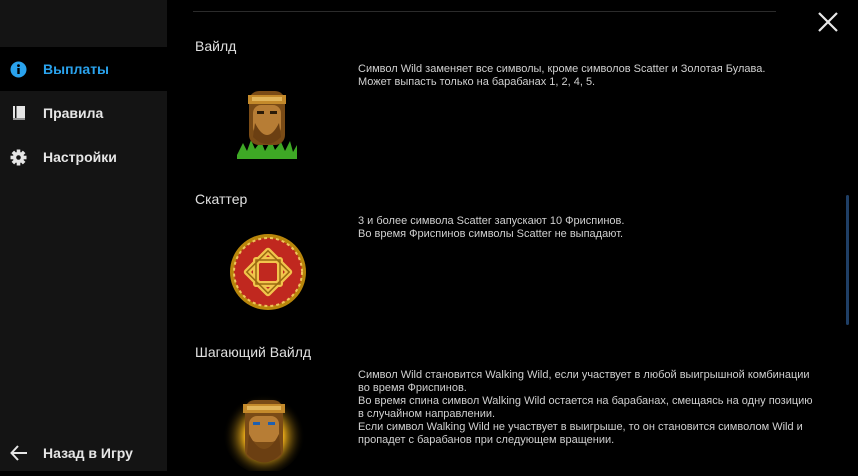  I want to click on section-title-walking-wild: Шагающий Вайлд, so click(253, 352).